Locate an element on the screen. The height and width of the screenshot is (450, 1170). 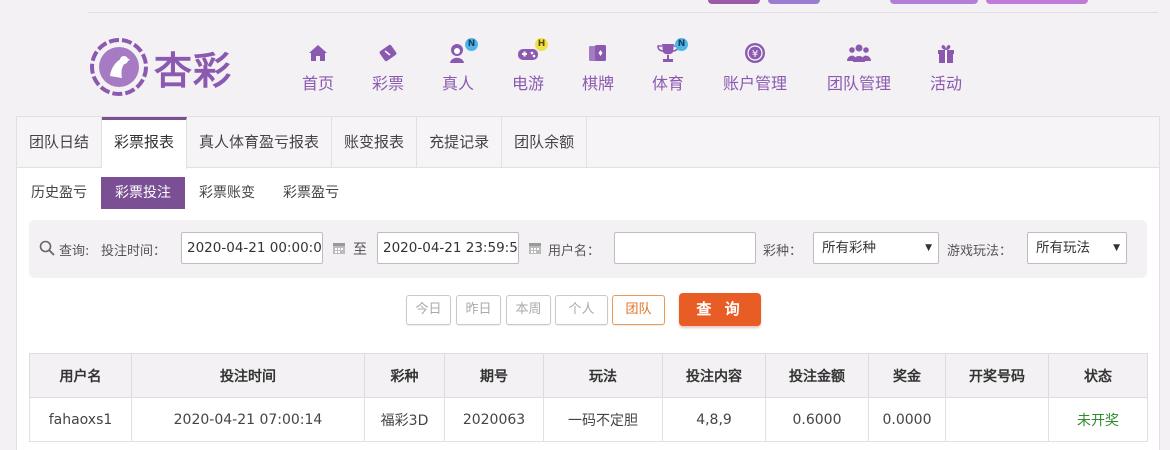
gamepad-icon: H is located at coordinates (531, 52).